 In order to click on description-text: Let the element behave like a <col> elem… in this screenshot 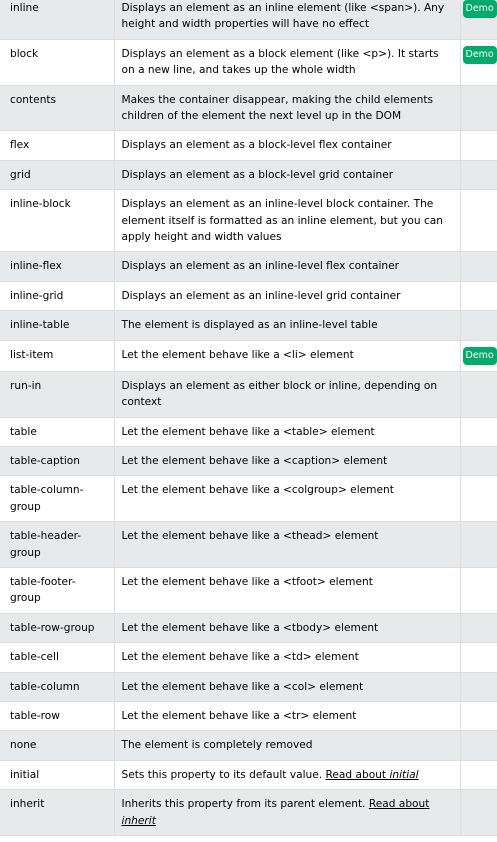, I will do `click(242, 686)`.